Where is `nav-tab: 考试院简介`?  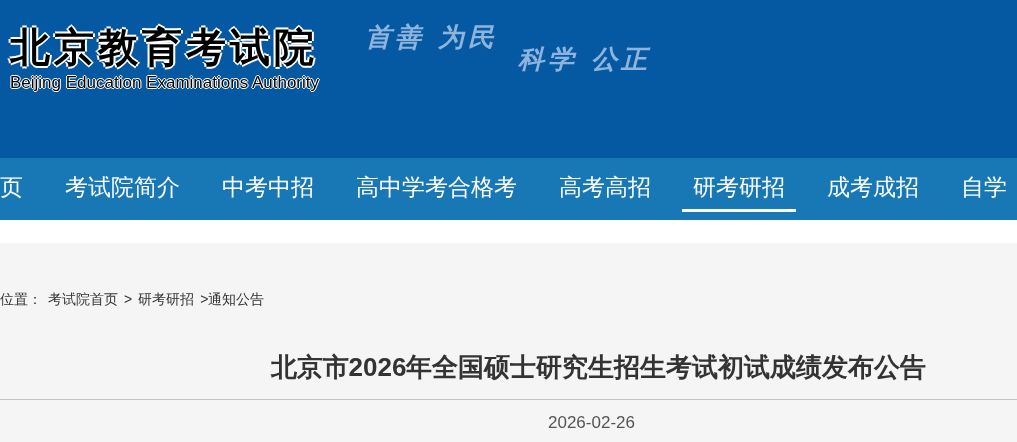
nav-tab: 考试院简介 is located at coordinates (122, 189).